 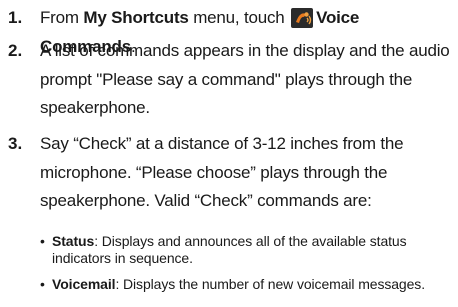 What do you see at coordinates (239, 17) in the screenshot?
I see `step-text-mid: menu, touch` at bounding box center [239, 17].